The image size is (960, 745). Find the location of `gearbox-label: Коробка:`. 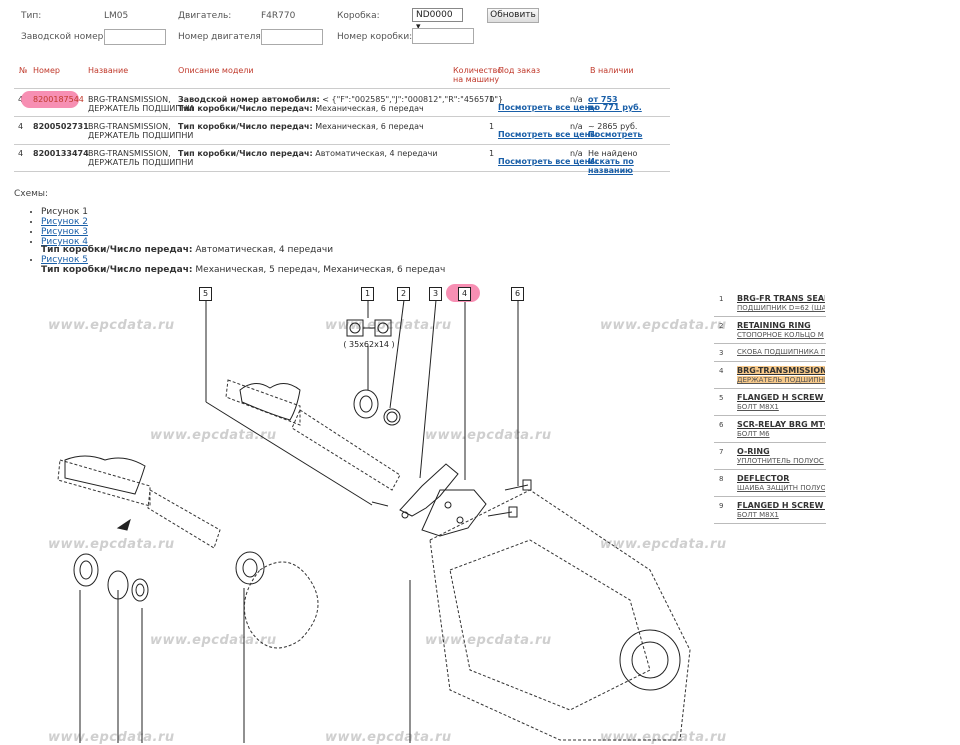

gearbox-label: Коробка: is located at coordinates (358, 16).